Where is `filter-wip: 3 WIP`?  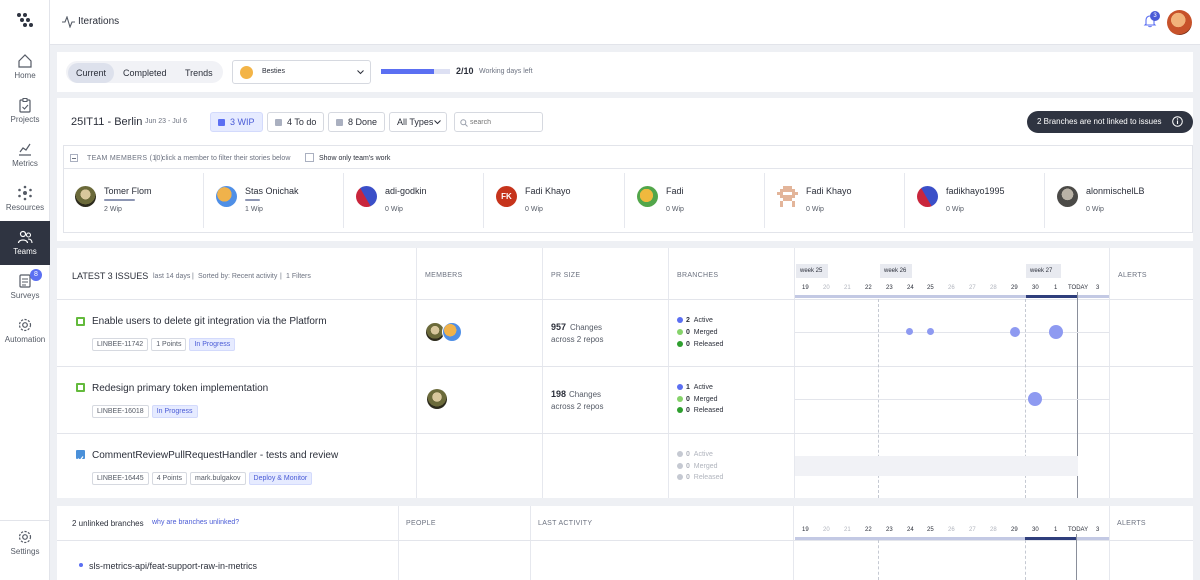
filter-wip: 3 WIP is located at coordinates (236, 122).